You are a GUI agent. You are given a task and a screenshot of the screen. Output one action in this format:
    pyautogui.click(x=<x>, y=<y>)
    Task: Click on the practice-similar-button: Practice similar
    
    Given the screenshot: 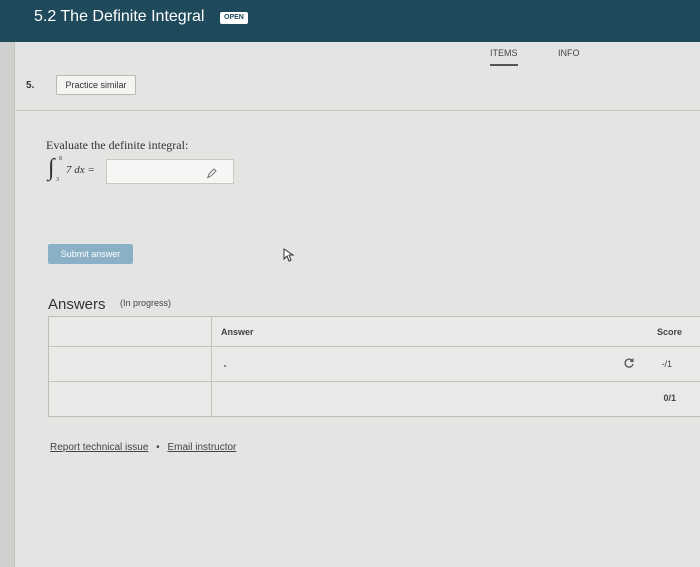 What is the action you would take?
    pyautogui.click(x=96, y=85)
    